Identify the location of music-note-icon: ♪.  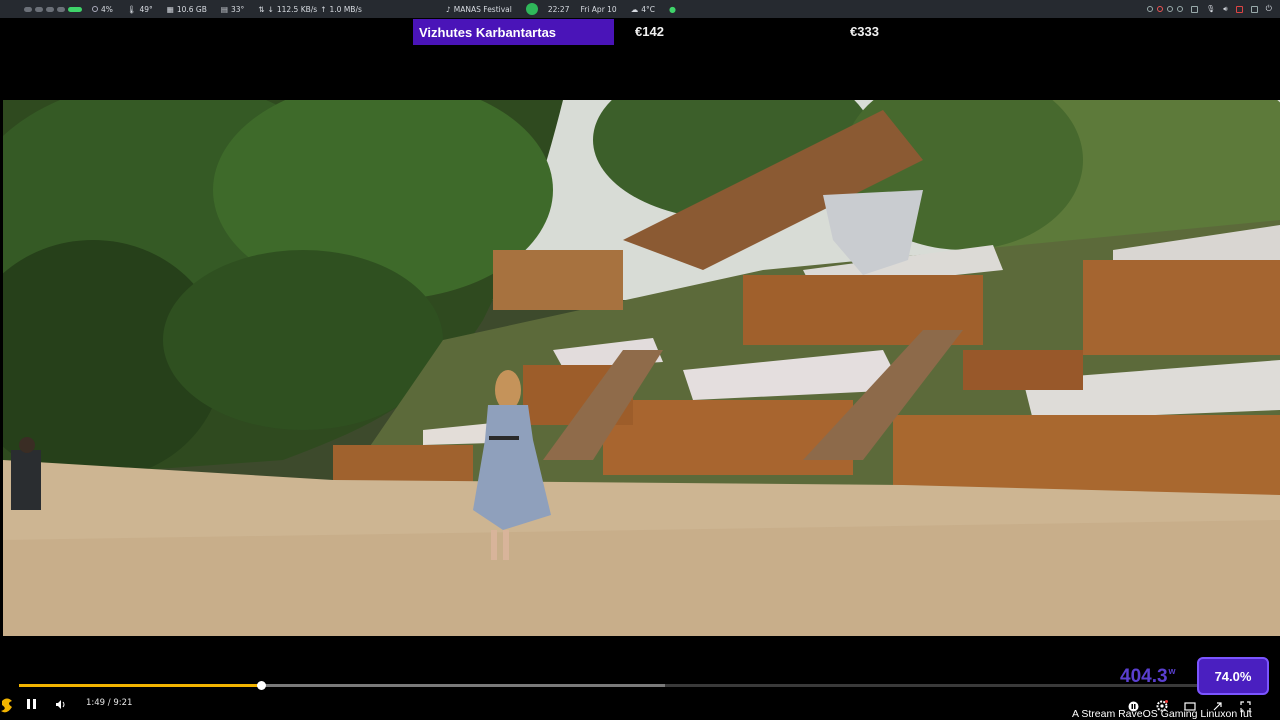
(448, 9).